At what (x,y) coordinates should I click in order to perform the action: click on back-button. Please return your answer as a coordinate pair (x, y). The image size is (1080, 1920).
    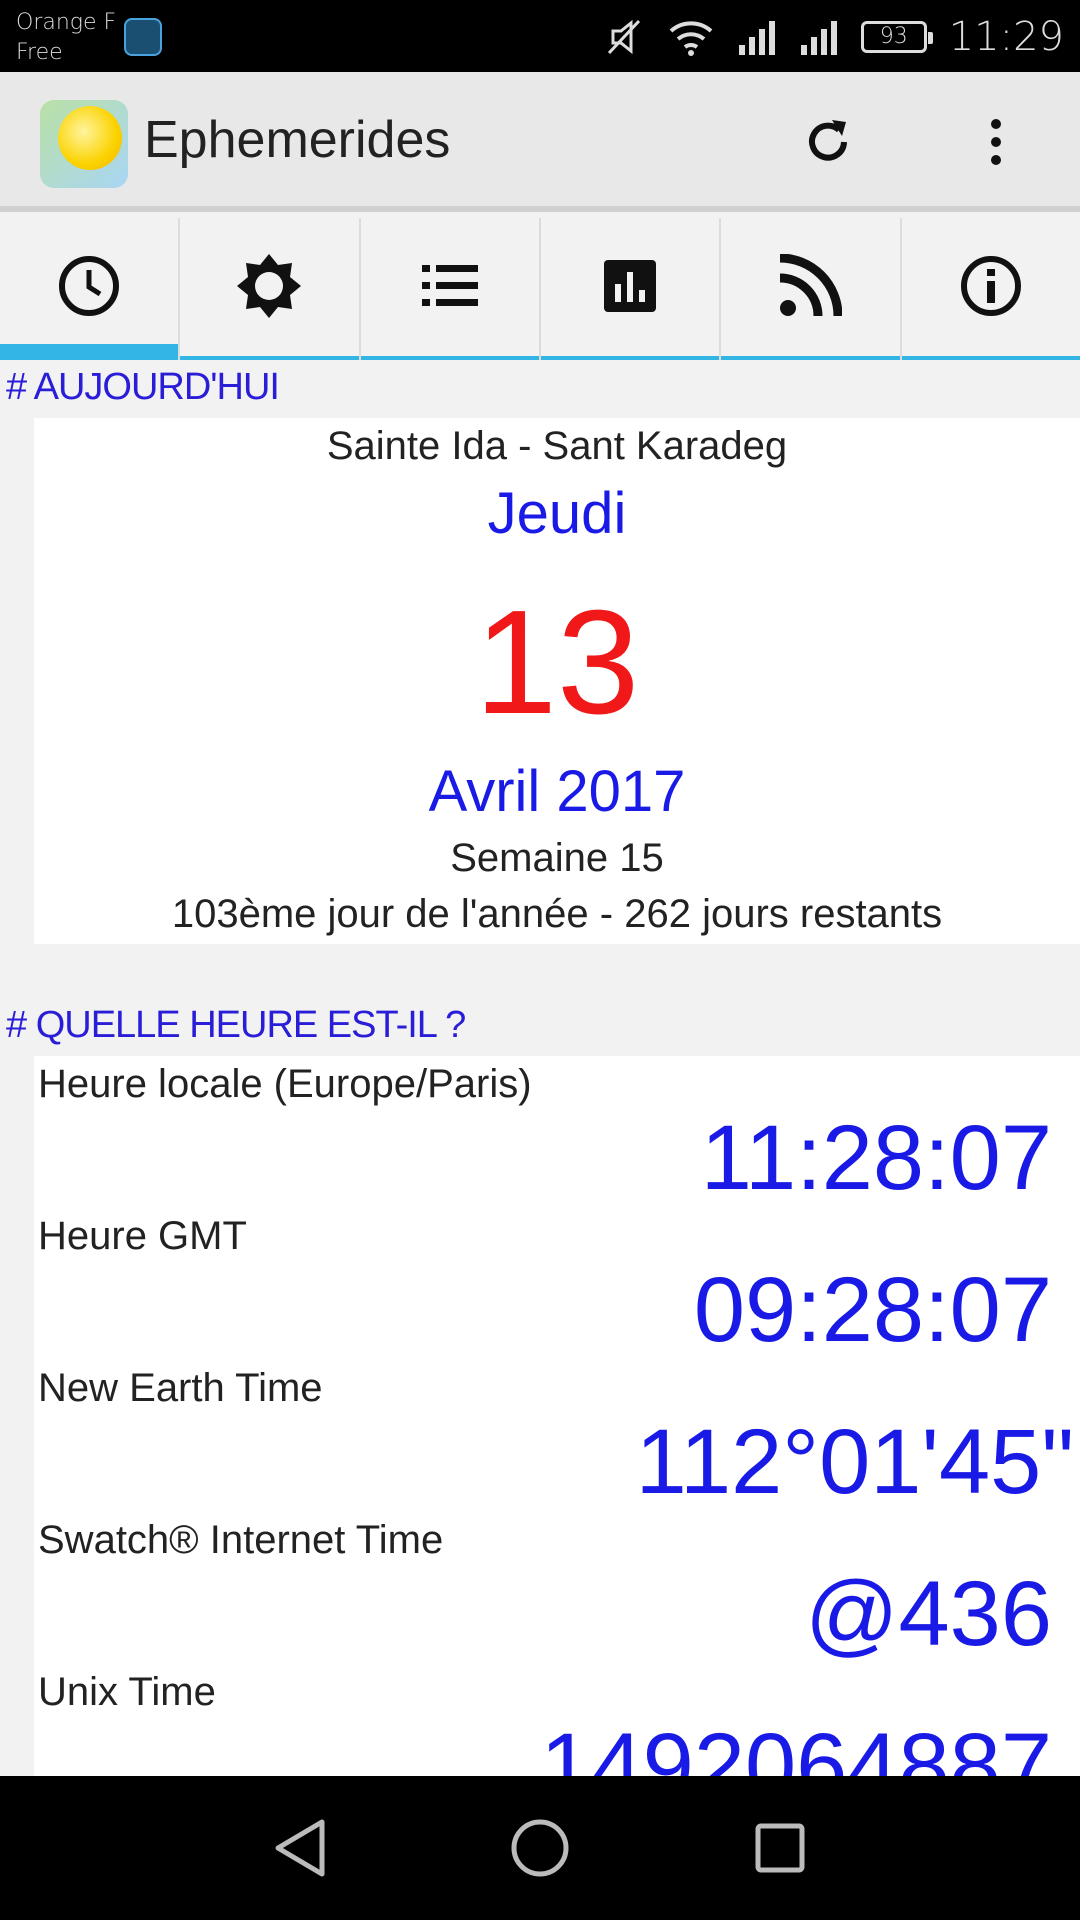
    Looking at the image, I should click on (300, 1848).